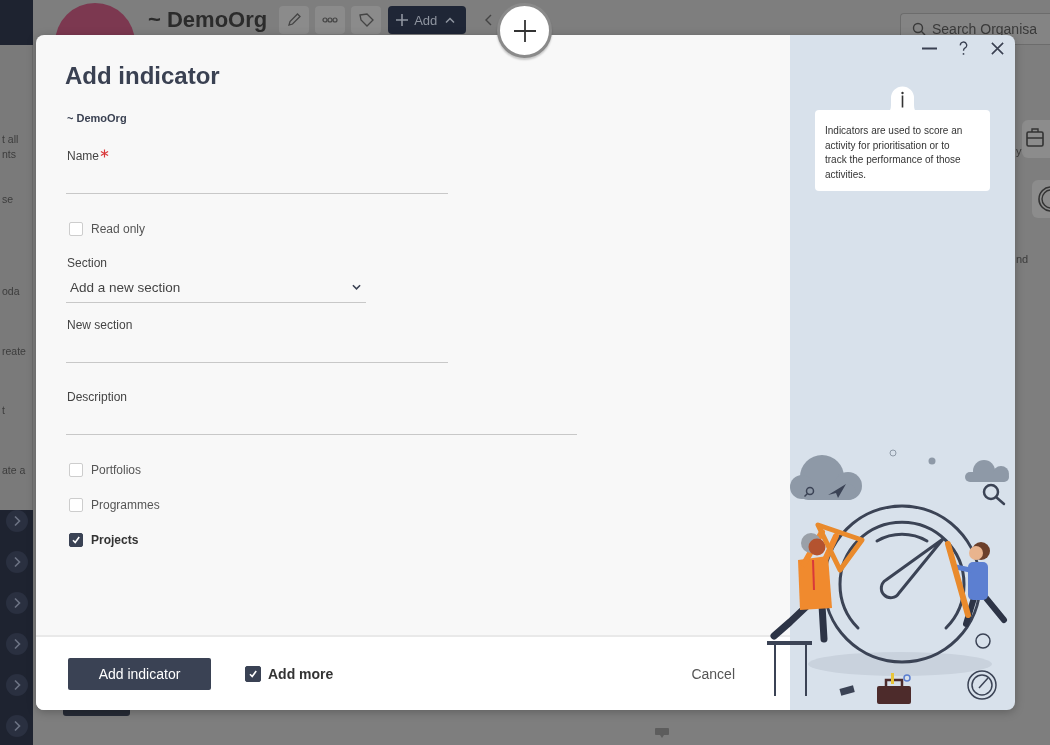 This screenshot has height=745, width=1050. Describe the element at coordinates (118, 229) in the screenshot. I see `checkbox-label: Read only` at that location.